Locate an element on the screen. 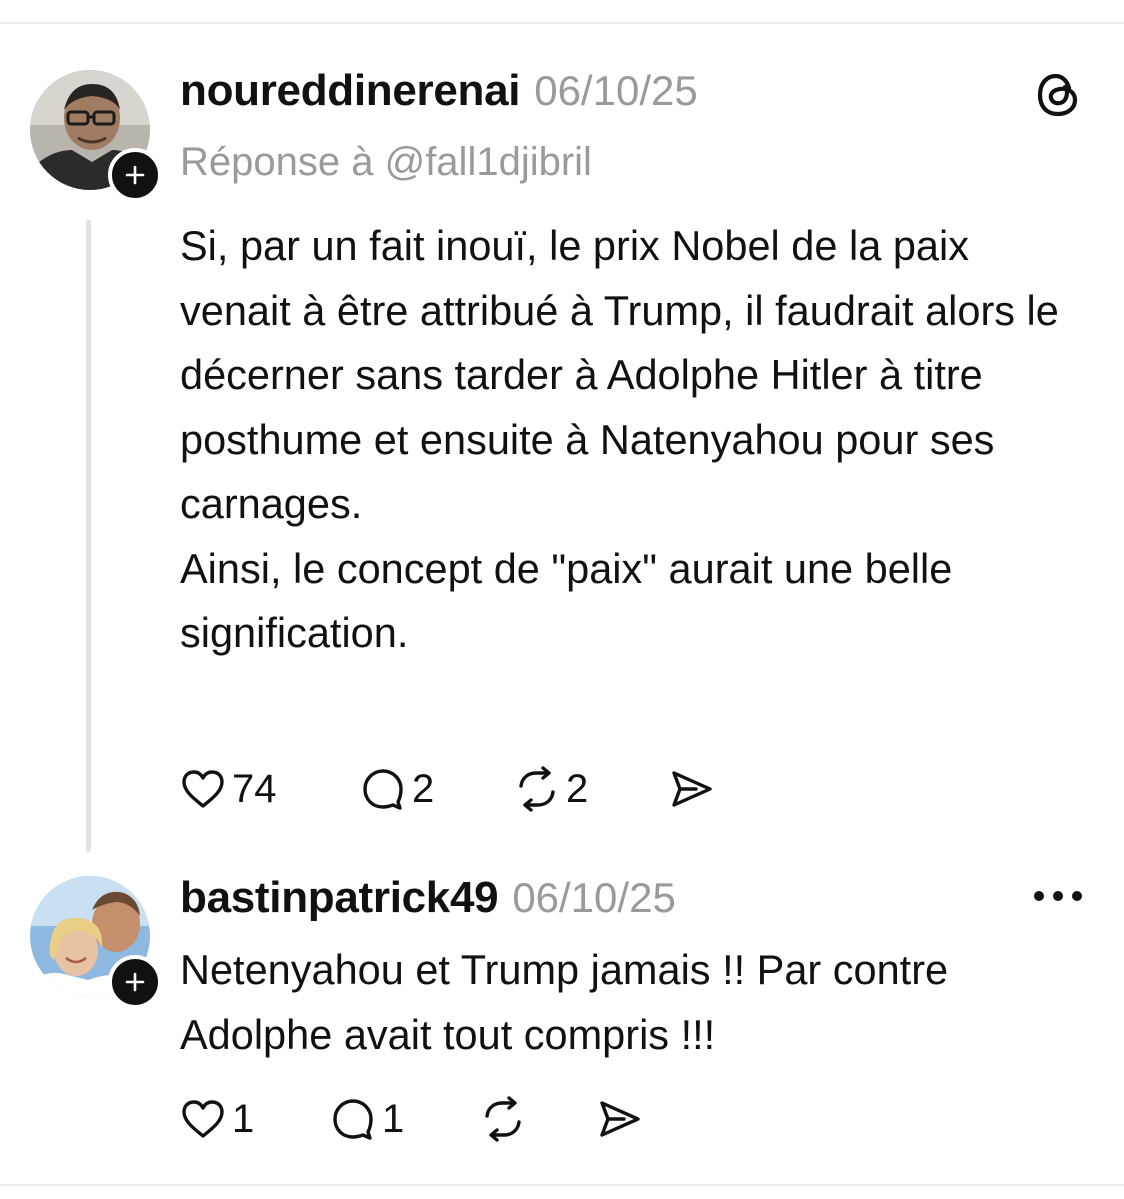  username: noureddinerenai is located at coordinates (350, 91).